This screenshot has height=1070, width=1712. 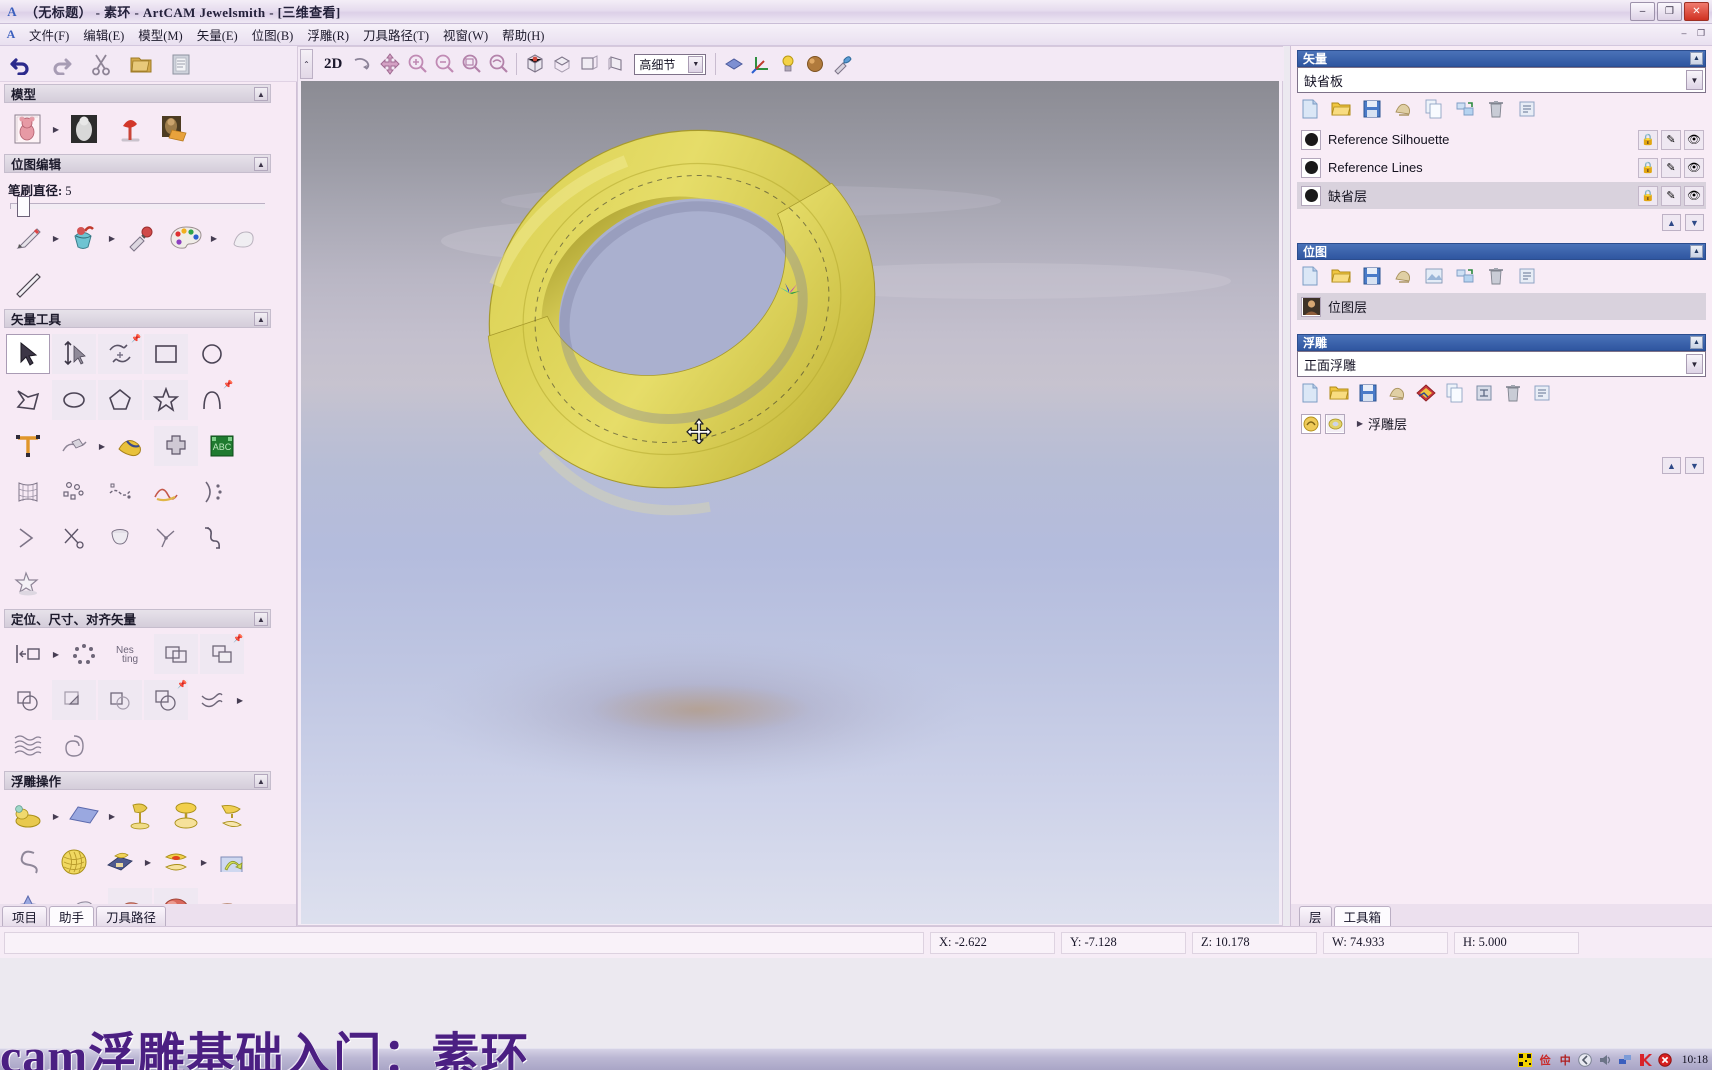 I want to click on new-relief-icon, so click(x=1310, y=393).